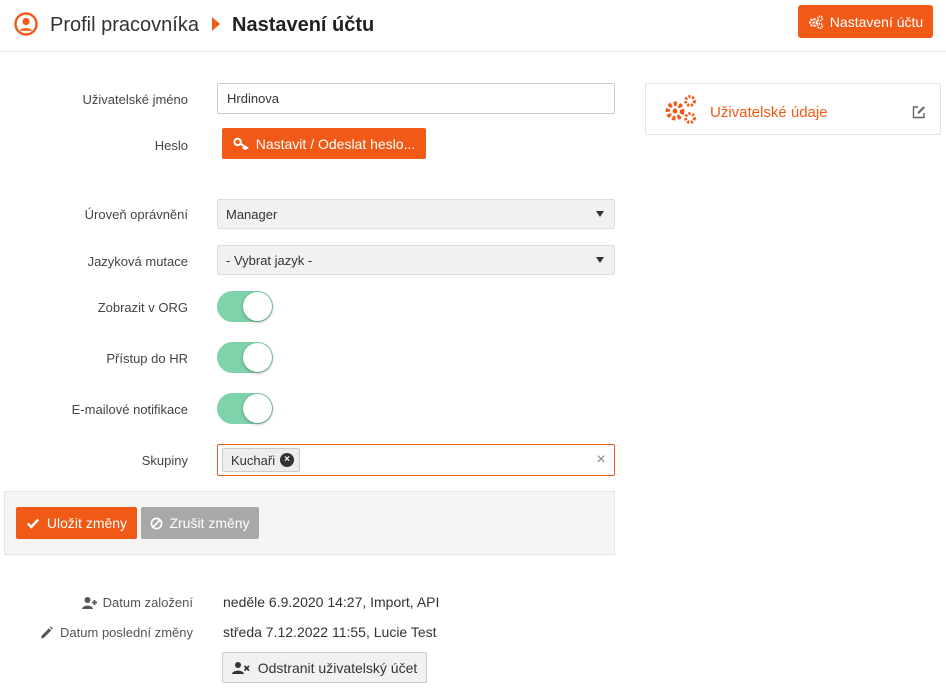 This screenshot has height=690, width=946. I want to click on caret-right-icon, so click(216, 24).